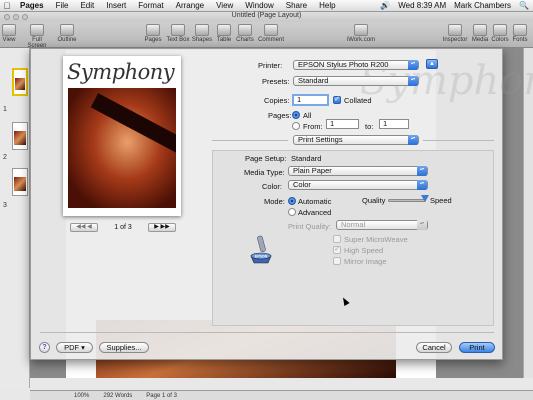  I want to click on high-speed-checkbox: ✓, so click(337, 250).